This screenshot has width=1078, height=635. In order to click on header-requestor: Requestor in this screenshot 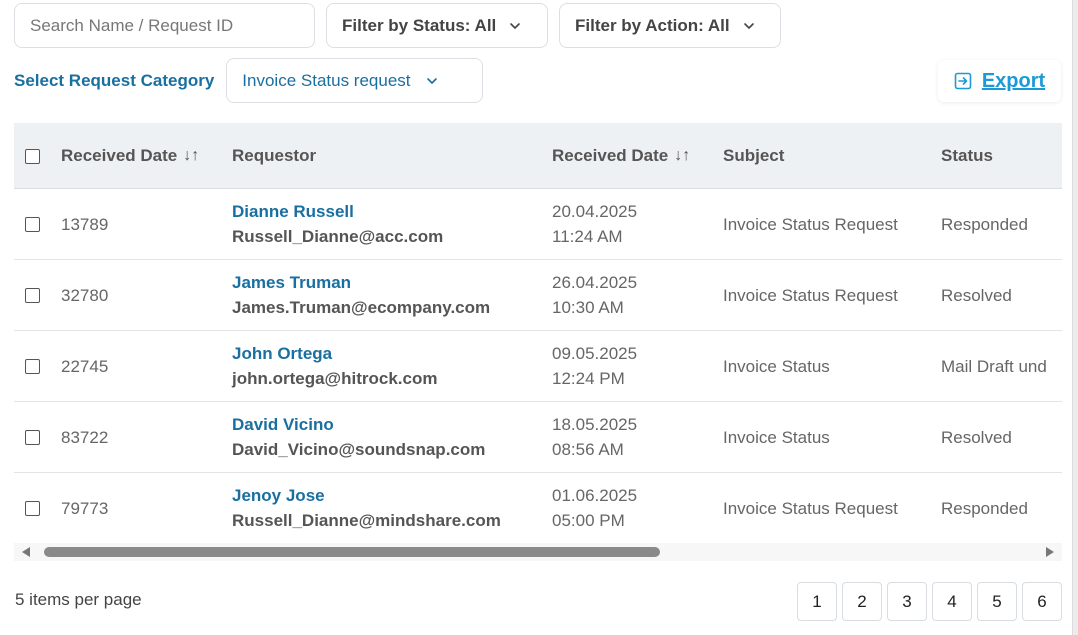, I will do `click(274, 156)`.